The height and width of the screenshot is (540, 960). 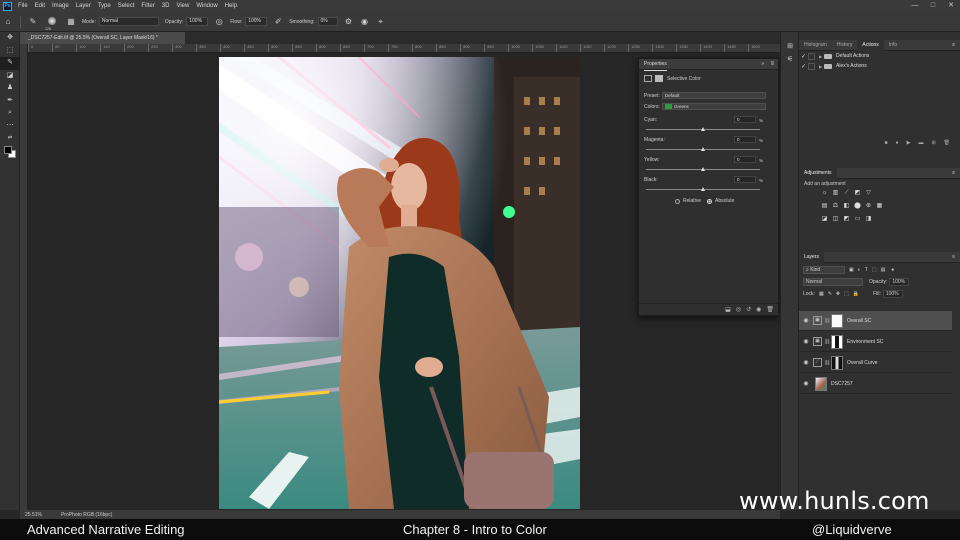 What do you see at coordinates (892, 294) in the screenshot?
I see `fill-field: 100%` at bounding box center [892, 294].